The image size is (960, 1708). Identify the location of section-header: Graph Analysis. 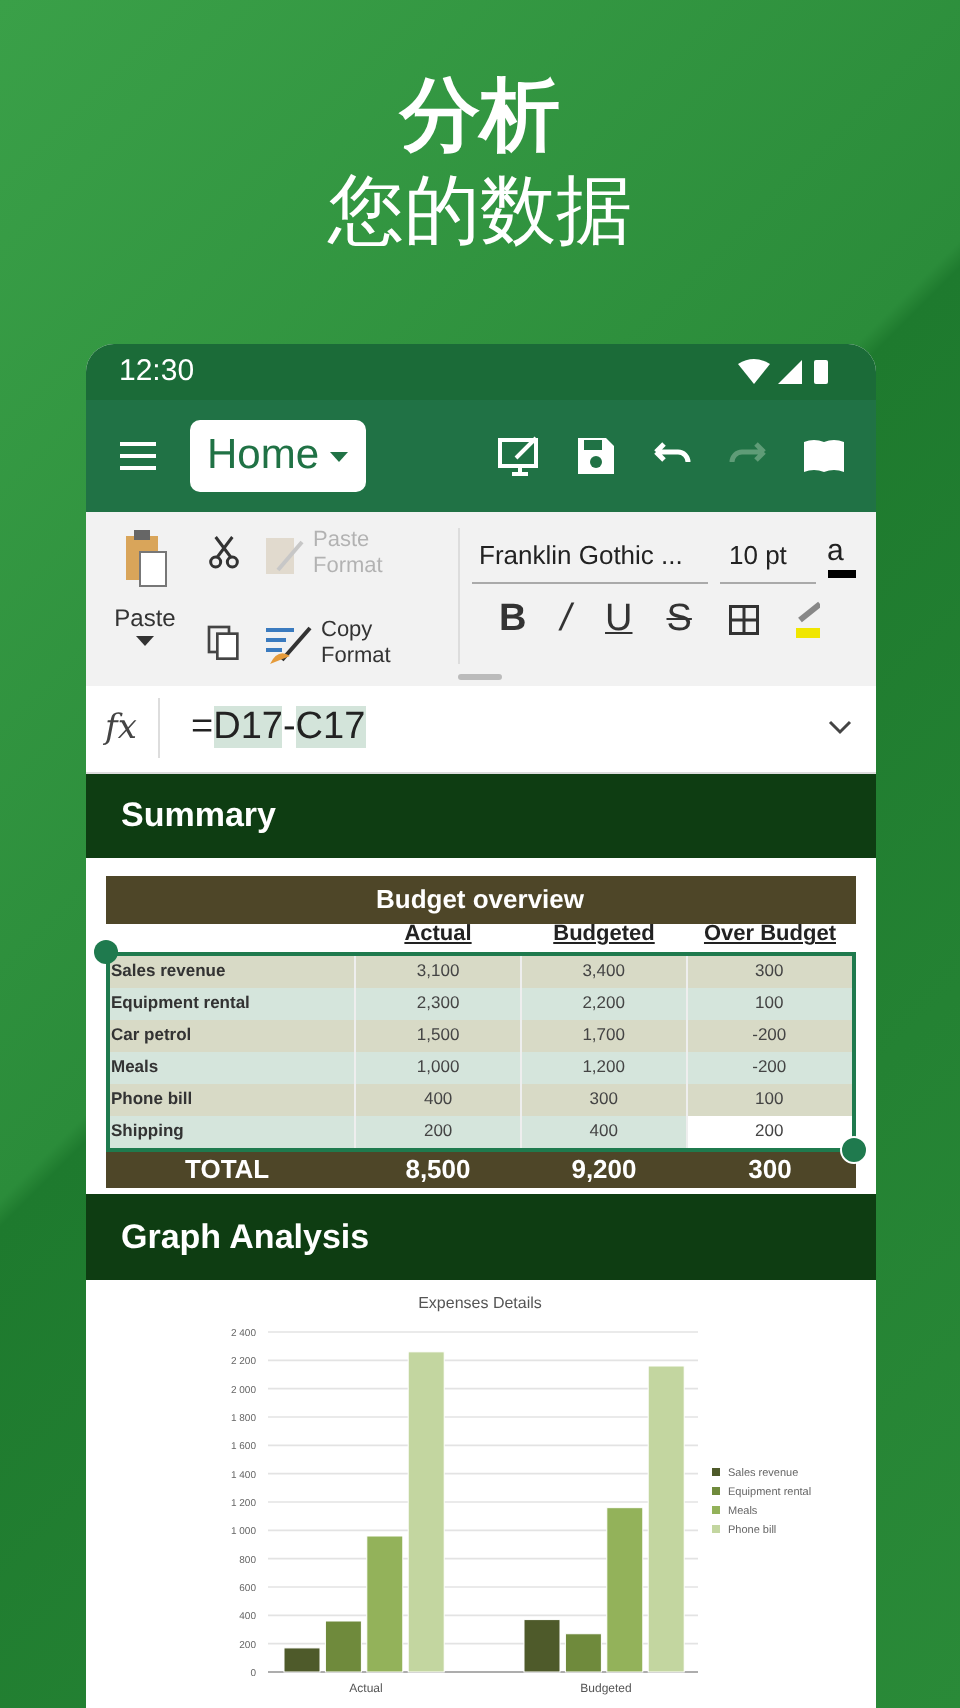
(480, 1237).